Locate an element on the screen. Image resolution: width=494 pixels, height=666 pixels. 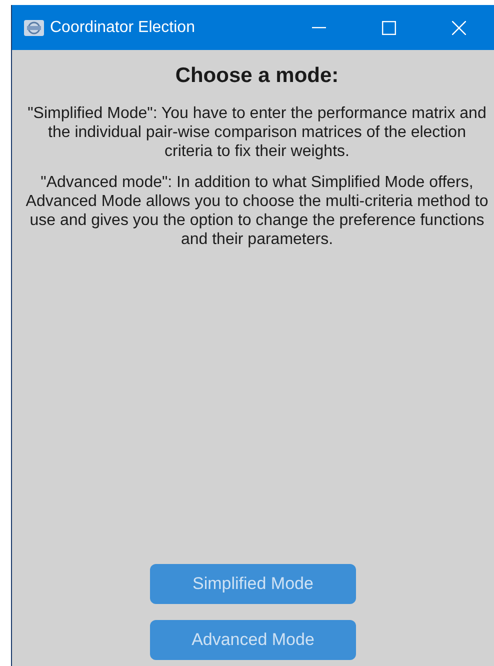
mode-button: Simplified Mode is located at coordinates (253, 584).